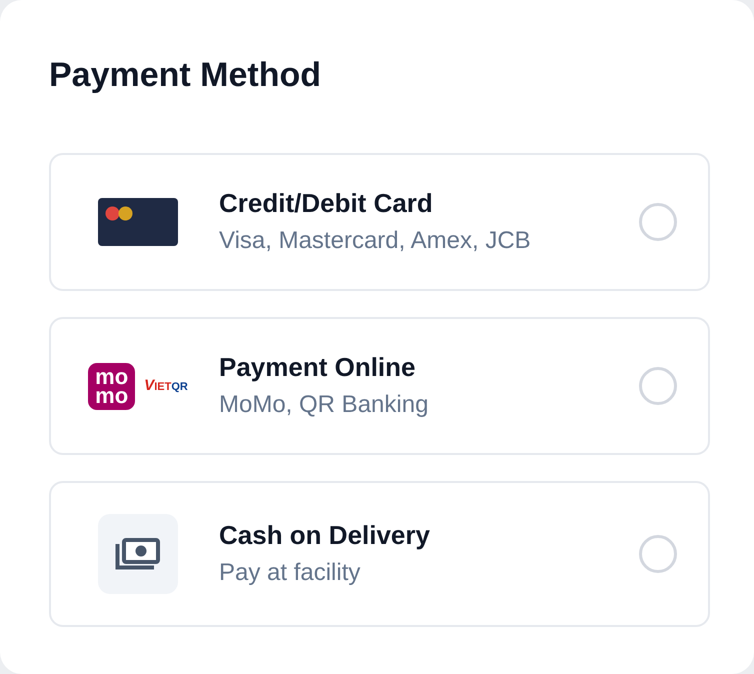 The image size is (754, 674). Describe the element at coordinates (166, 386) in the screenshot. I see `vietqr-logo: VIETQR` at that location.